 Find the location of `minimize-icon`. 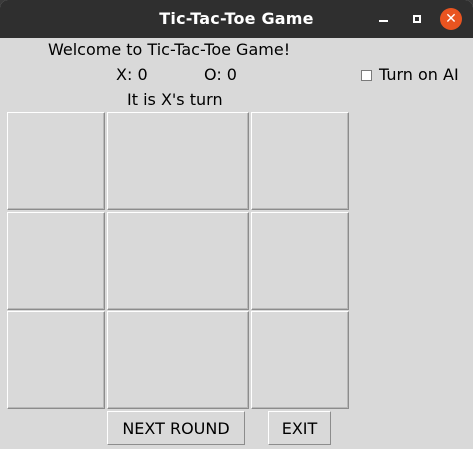

minimize-icon is located at coordinates (383, 21).